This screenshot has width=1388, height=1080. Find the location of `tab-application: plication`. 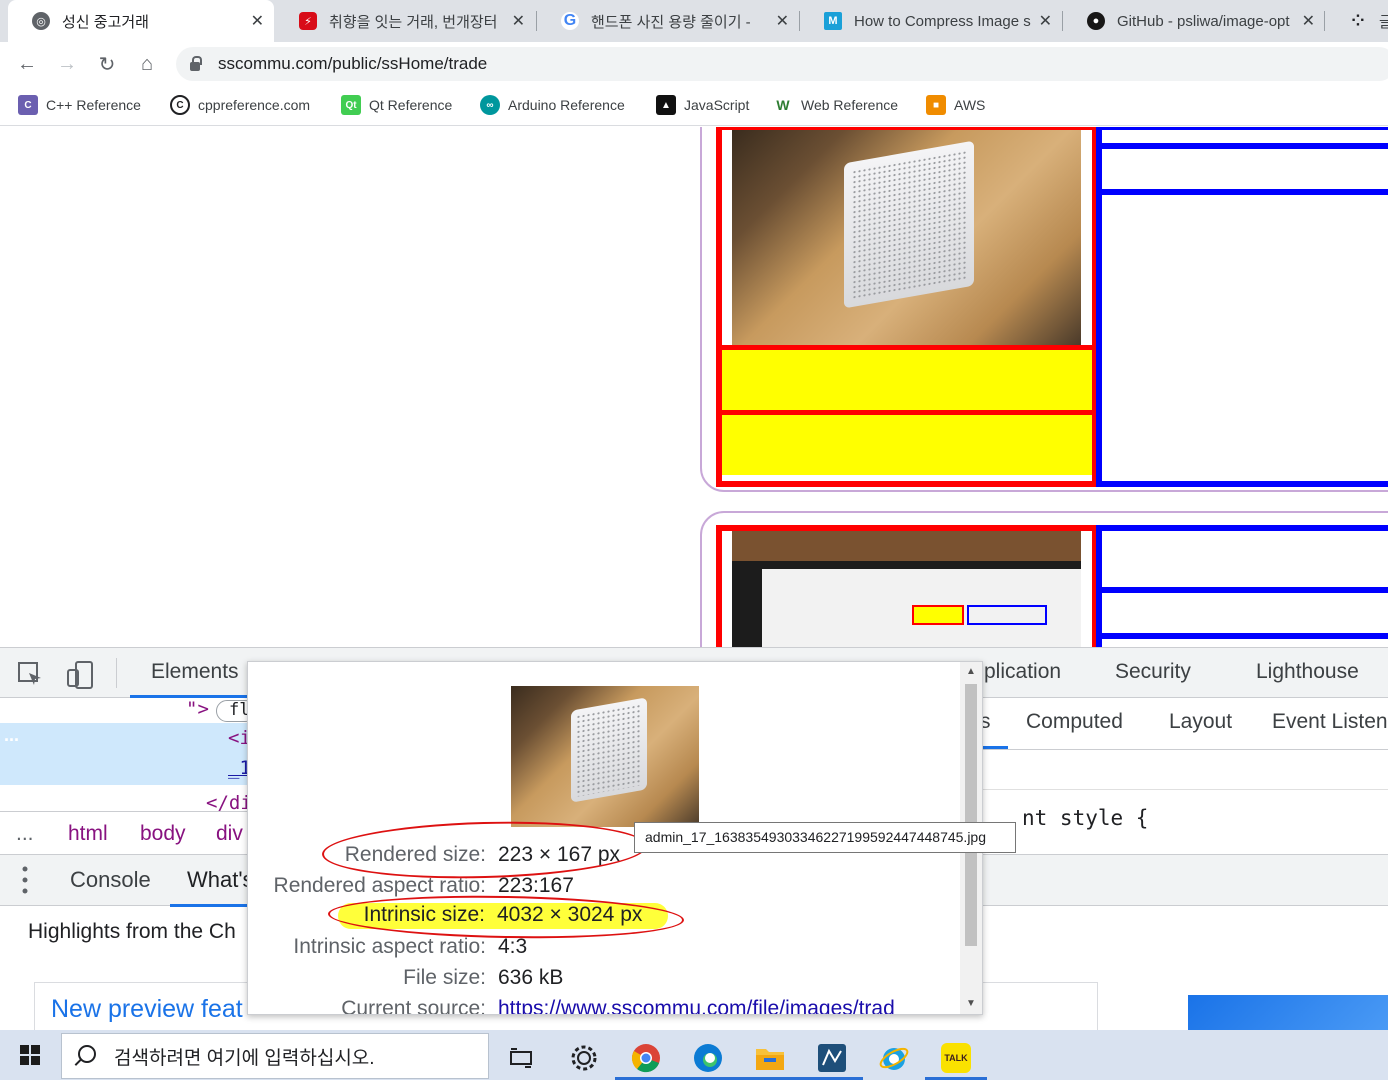

tab-application: plication is located at coordinates (1022, 672).